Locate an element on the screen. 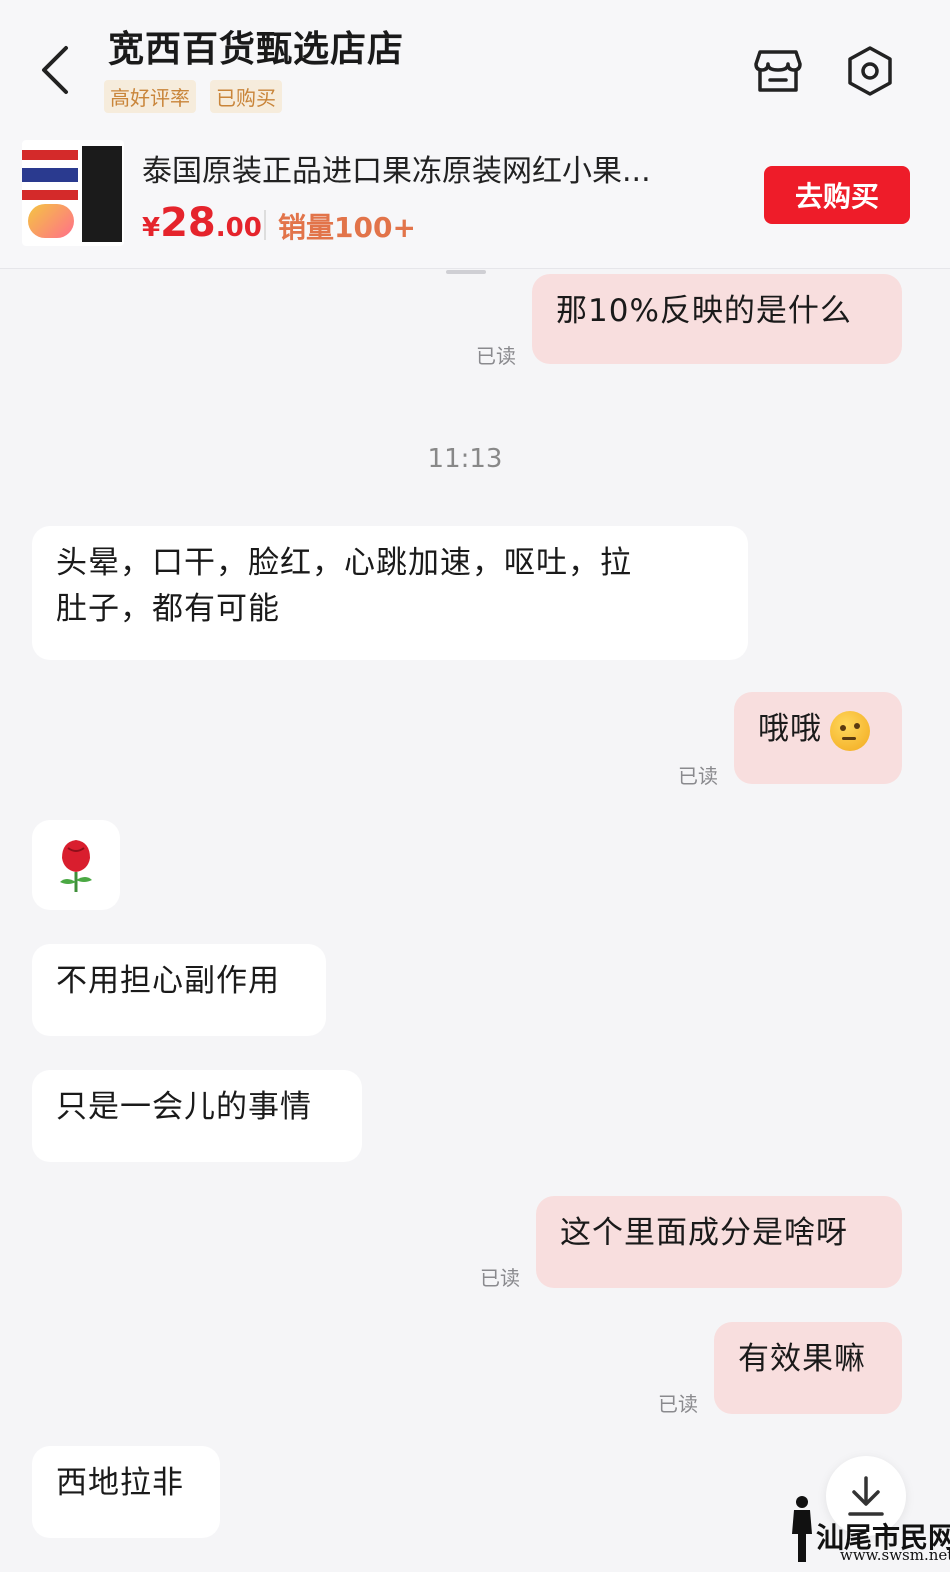 This screenshot has height=1572, width=950. shop-name: 宽西百货甄选店店 is located at coordinates (256, 46).